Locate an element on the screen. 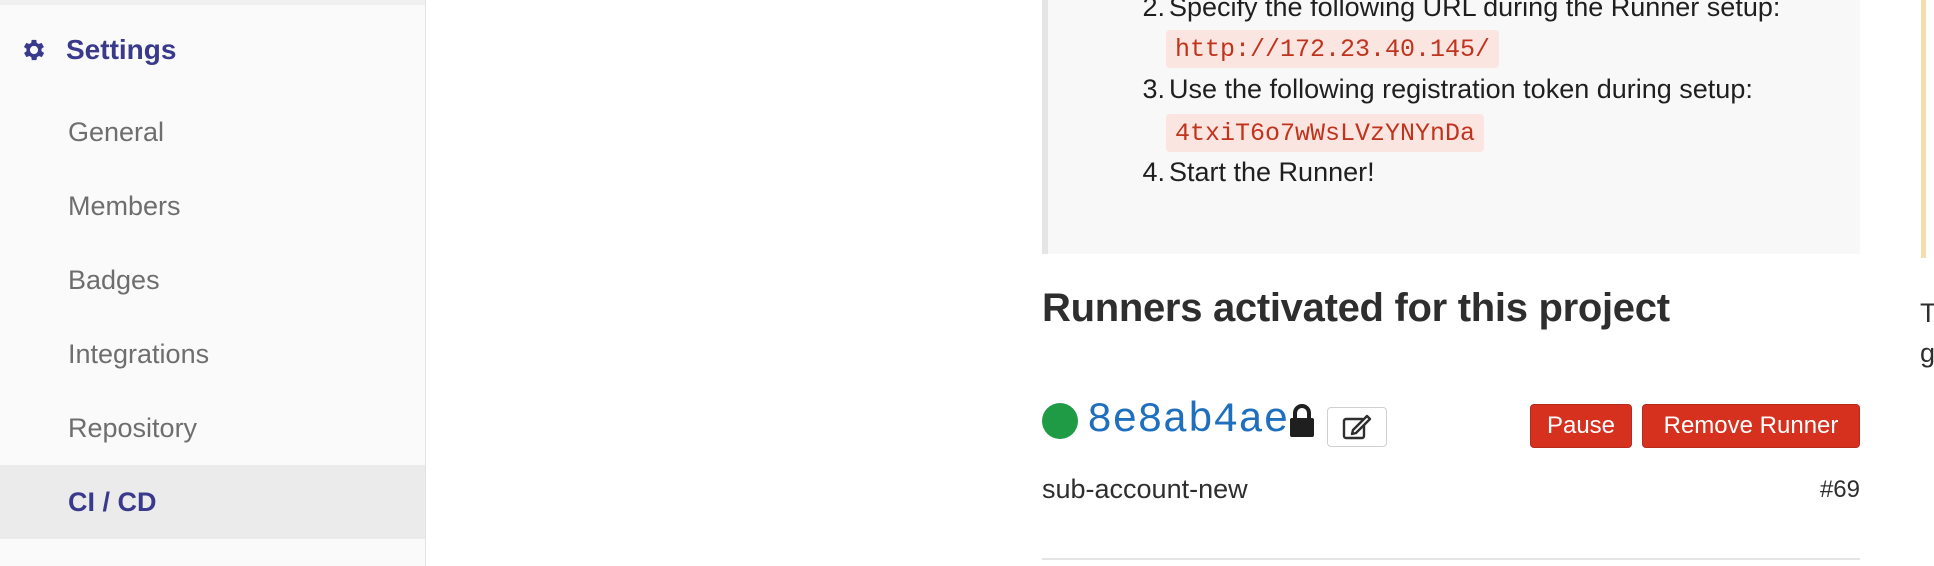 This screenshot has width=1934, height=566. edit-runner-button is located at coordinates (1357, 427).